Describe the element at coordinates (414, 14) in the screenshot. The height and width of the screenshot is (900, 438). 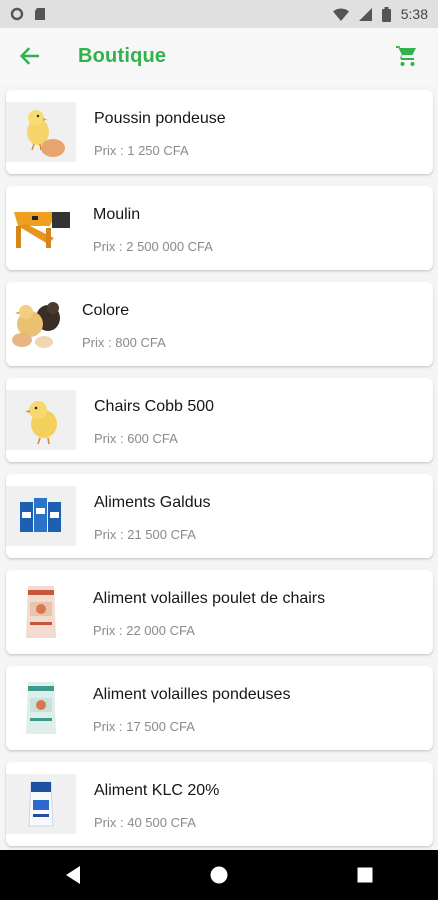
I see `status-time: 5:38` at that location.